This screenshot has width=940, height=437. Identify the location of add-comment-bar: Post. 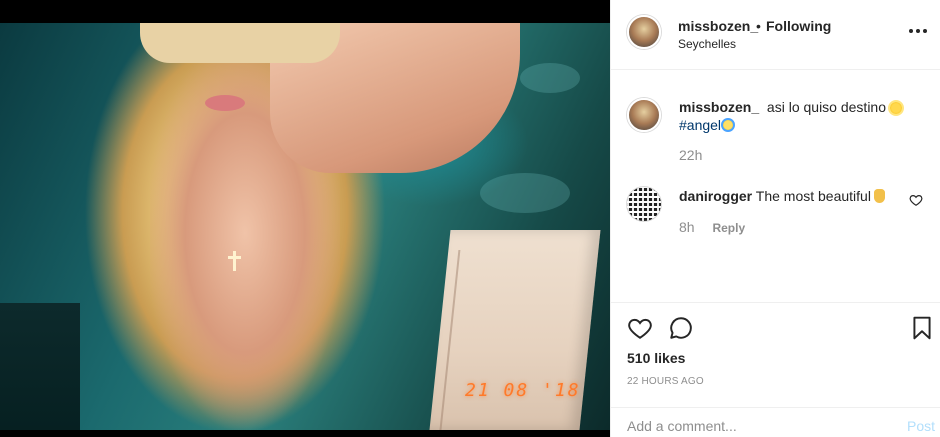
(775, 422).